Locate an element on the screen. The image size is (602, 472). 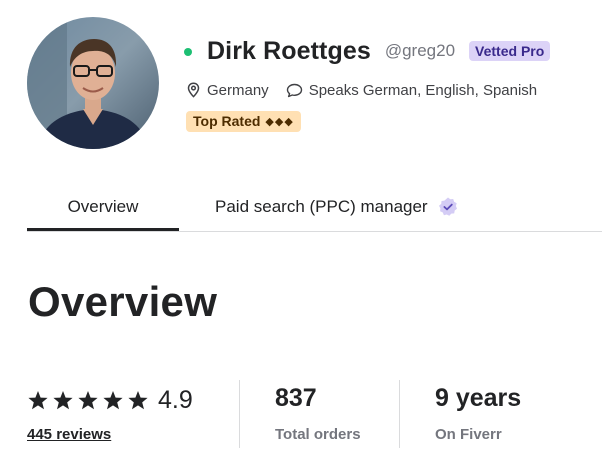
top-rated-badge: Top Rated ◆◆◆ is located at coordinates (243, 121).